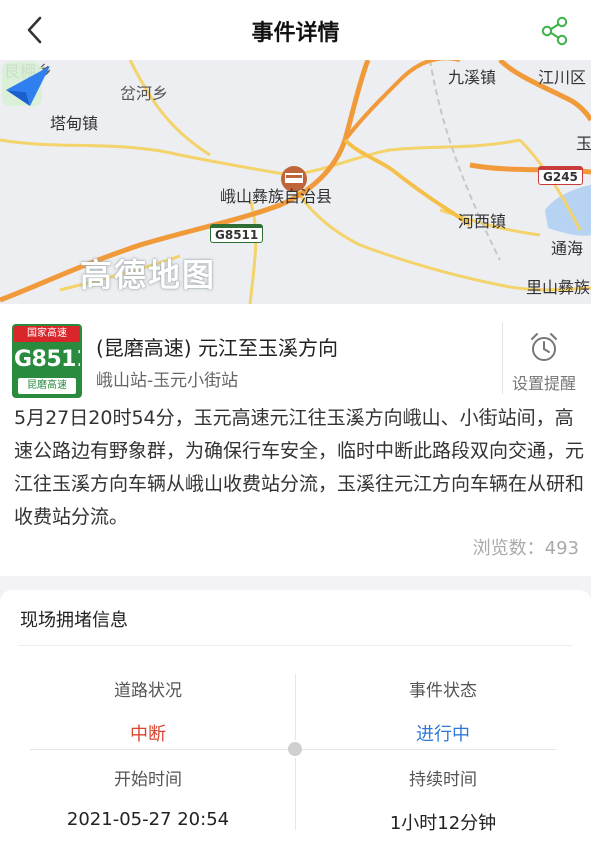  What do you see at coordinates (144, 93) in the screenshot?
I see `map-label: 岔河乡` at bounding box center [144, 93].